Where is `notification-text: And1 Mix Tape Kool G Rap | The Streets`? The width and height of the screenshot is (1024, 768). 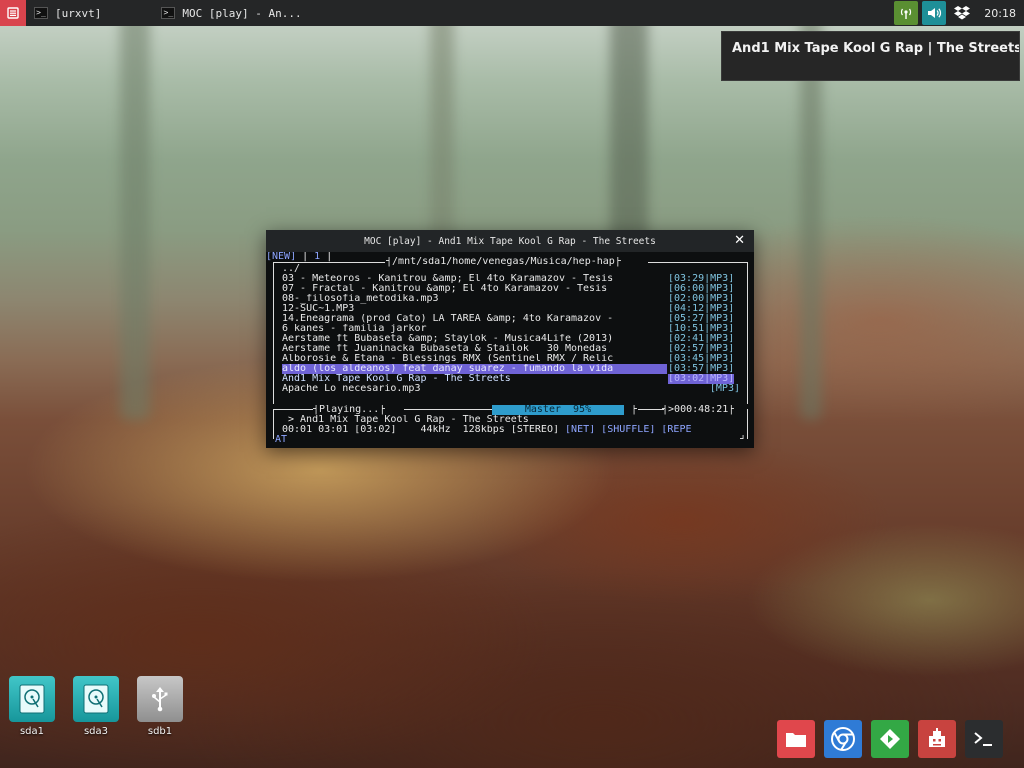 notification-text: And1 Mix Tape Kool G Rap | The Streets is located at coordinates (876, 48).